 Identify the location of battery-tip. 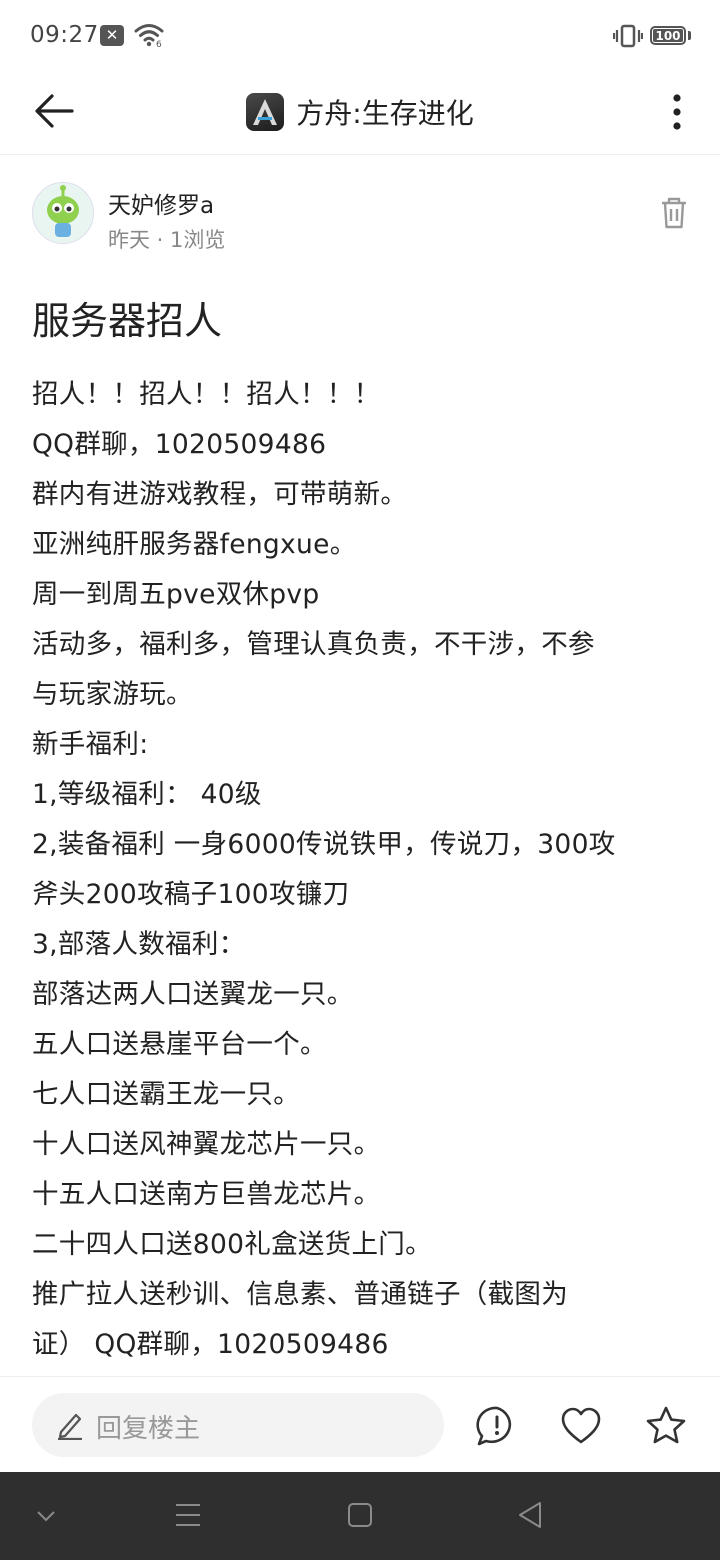
(689, 35).